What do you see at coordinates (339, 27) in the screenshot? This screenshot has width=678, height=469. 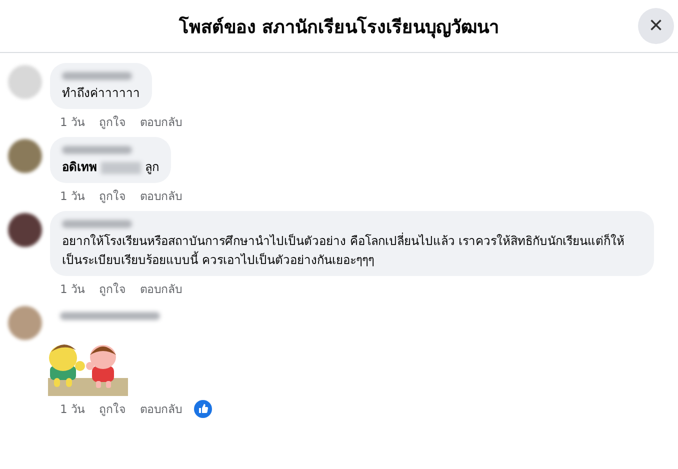 I see `dialog-title: โพสต์ของ สภานักเรียนโรงเรียนบุญวัฒนา` at bounding box center [339, 27].